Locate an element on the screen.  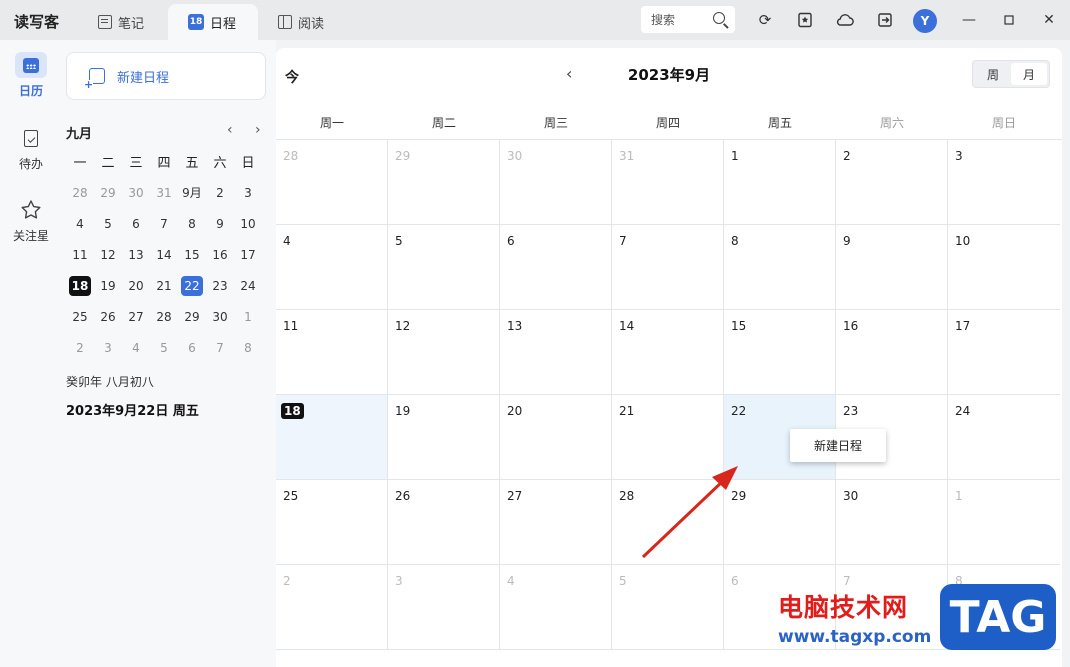
avatar: Y is located at coordinates (925, 21).